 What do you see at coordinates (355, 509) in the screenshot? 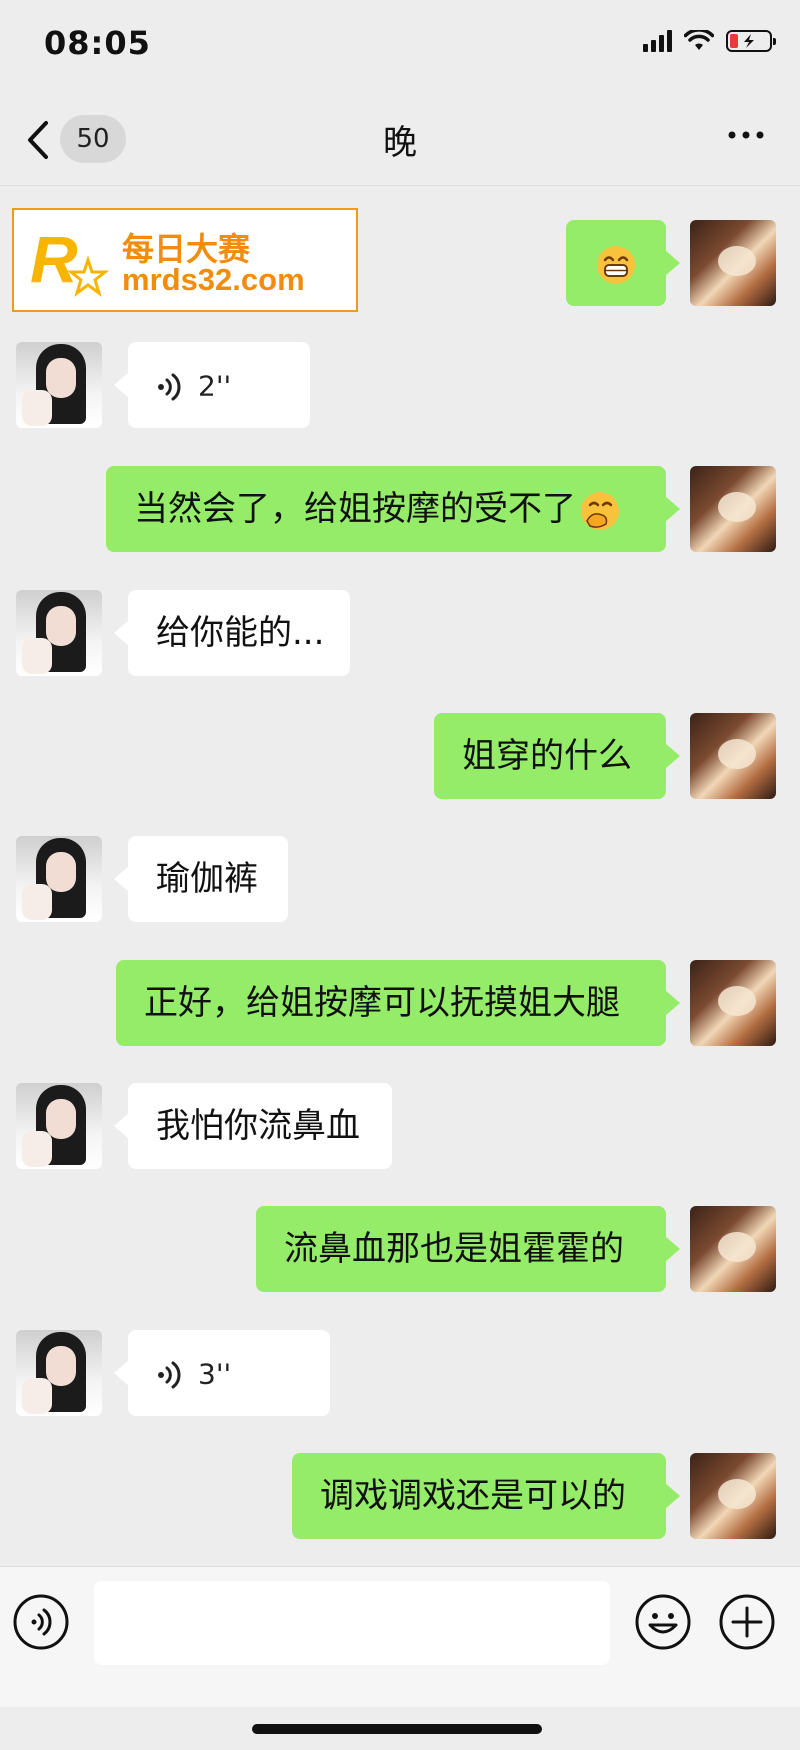
I see `message-text: 当然会了，给姐按摩的受不了` at bounding box center [355, 509].